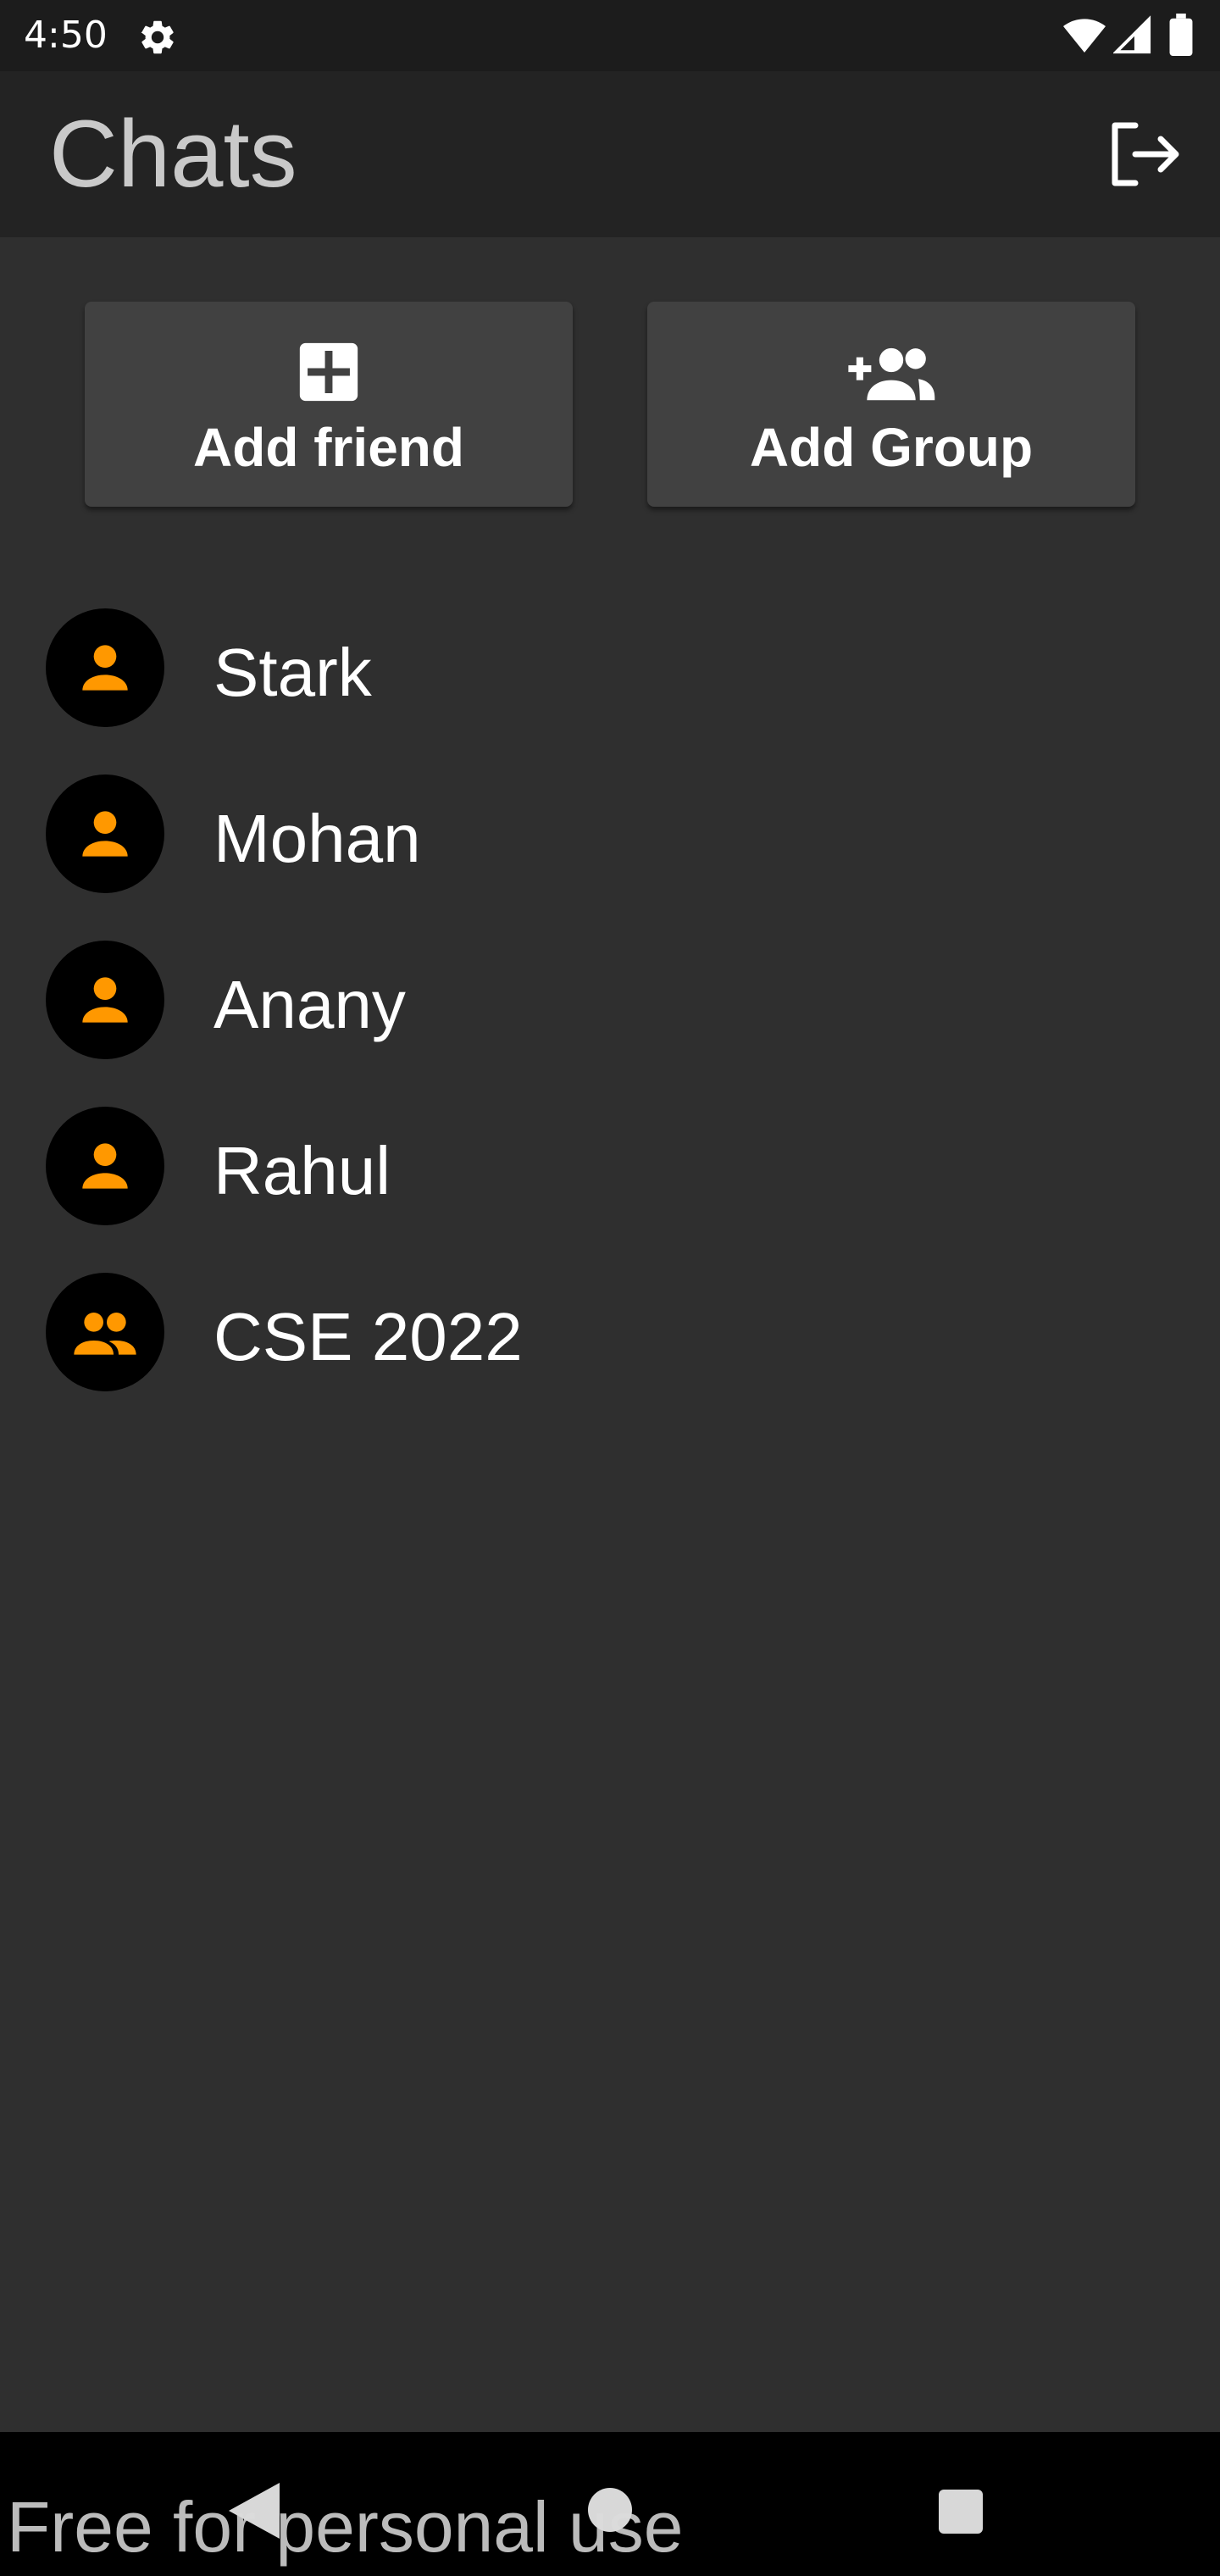 The image size is (1220, 2576). Describe the element at coordinates (891, 447) in the screenshot. I see `add-group-label: Add Group` at that location.